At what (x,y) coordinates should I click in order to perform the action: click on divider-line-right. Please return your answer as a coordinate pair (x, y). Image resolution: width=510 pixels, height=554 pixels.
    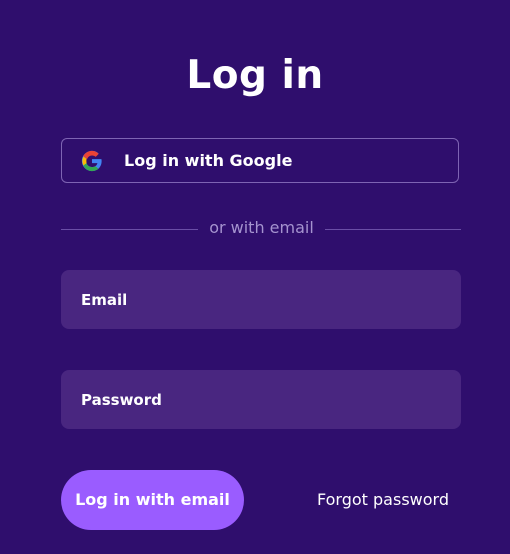
    Looking at the image, I should click on (393, 229).